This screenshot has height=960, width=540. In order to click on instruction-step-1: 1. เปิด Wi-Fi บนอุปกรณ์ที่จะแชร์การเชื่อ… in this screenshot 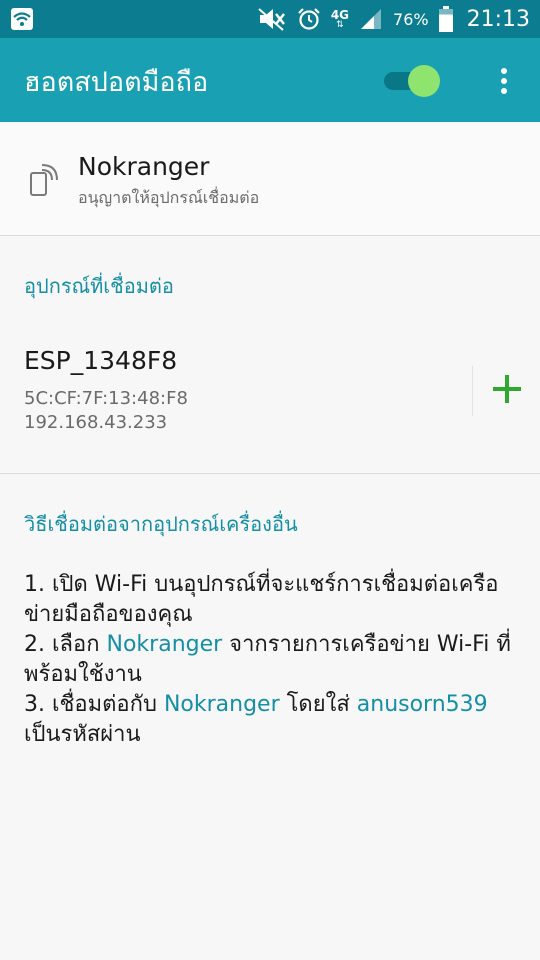, I will do `click(261, 599)`.